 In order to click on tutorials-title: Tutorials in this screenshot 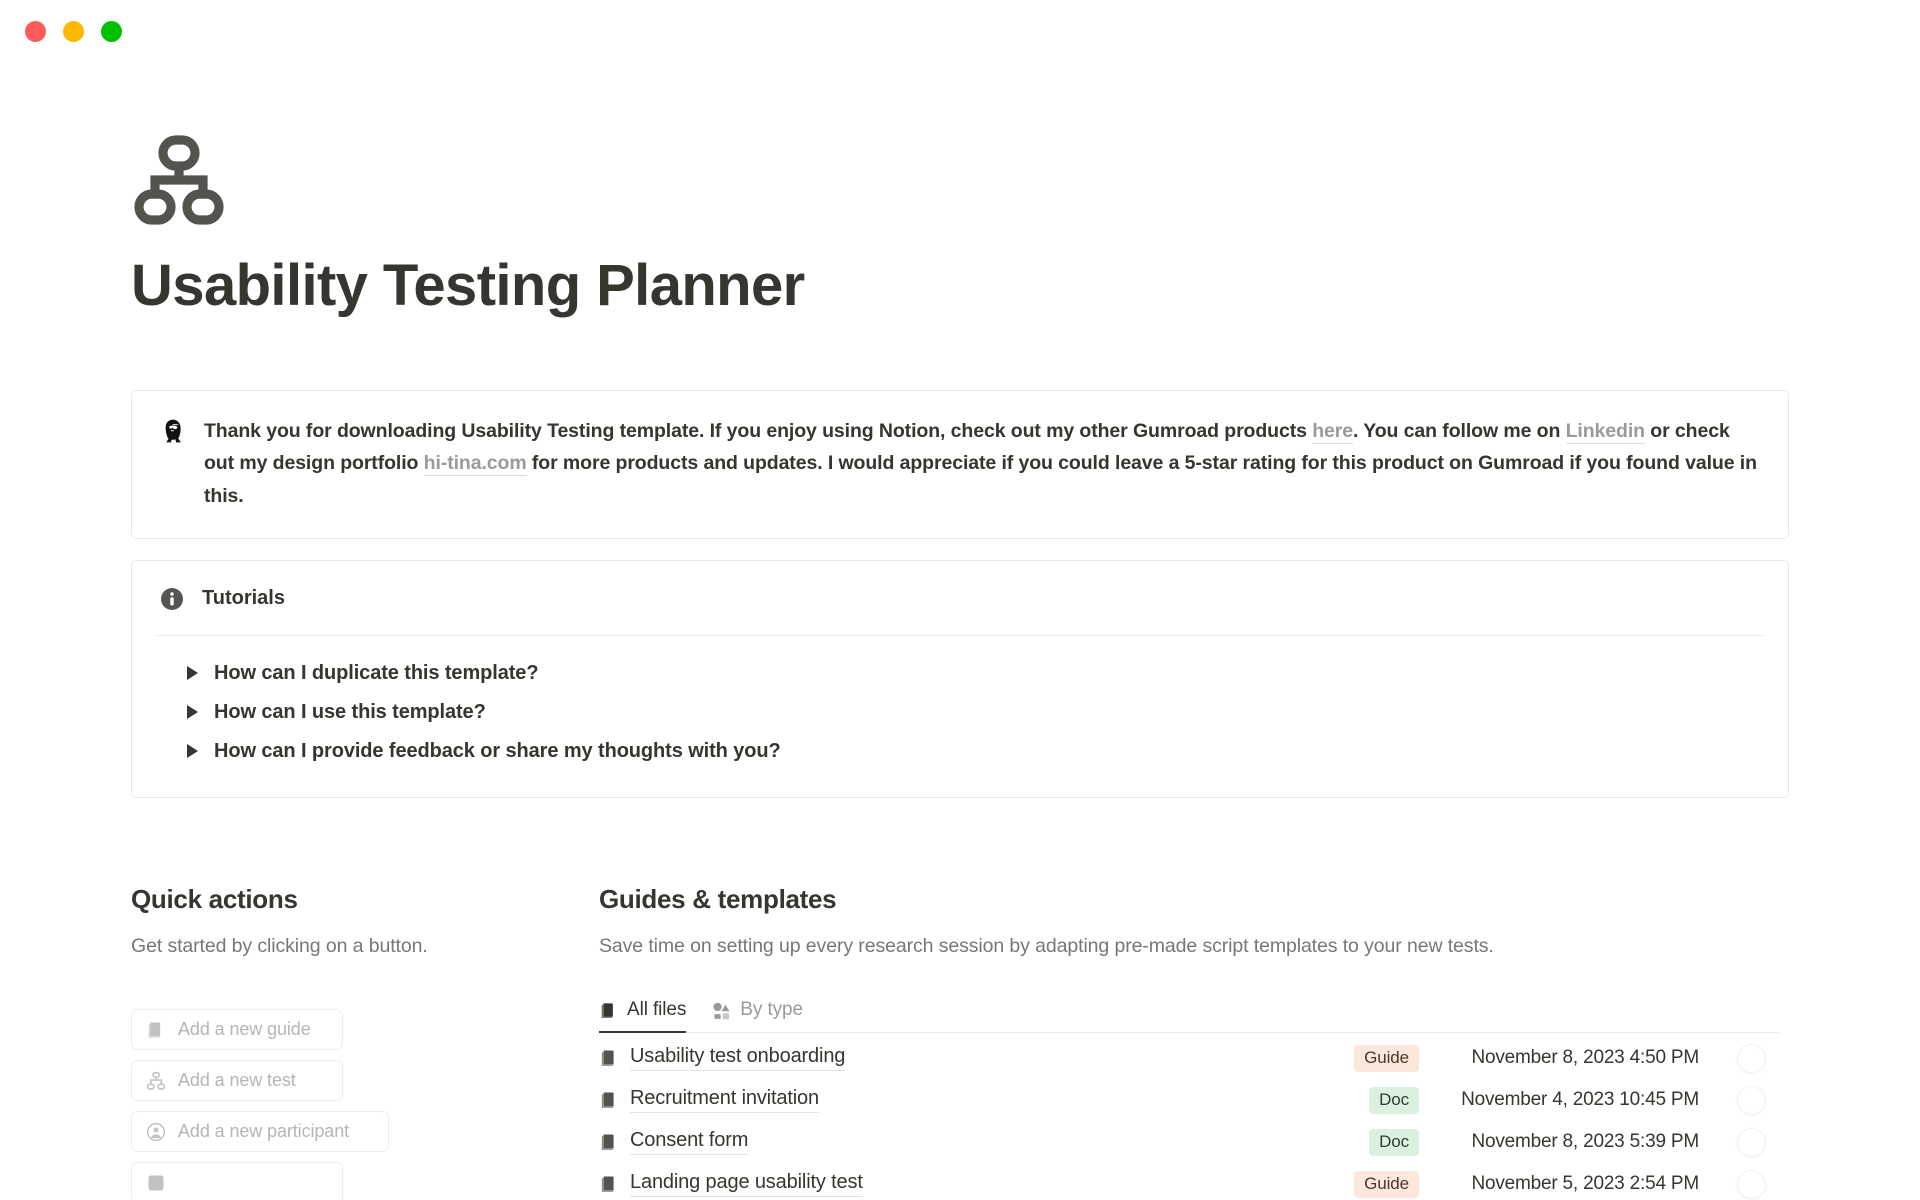, I will do `click(243, 598)`.